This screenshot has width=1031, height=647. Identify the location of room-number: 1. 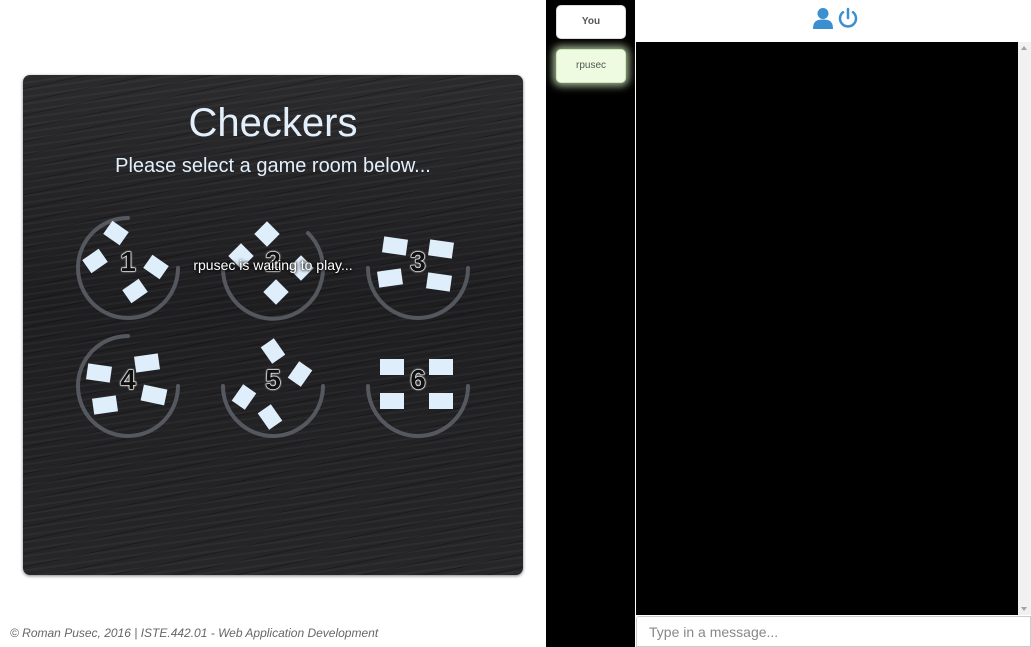
(128, 262).